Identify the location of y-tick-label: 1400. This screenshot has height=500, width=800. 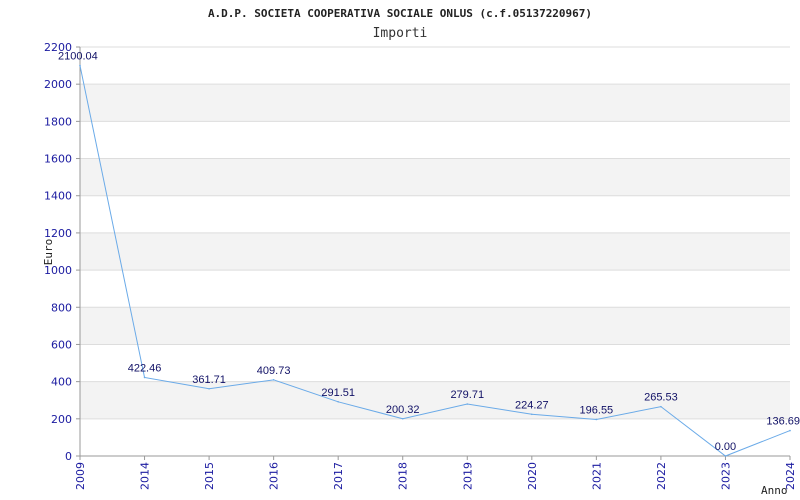
(58, 196).